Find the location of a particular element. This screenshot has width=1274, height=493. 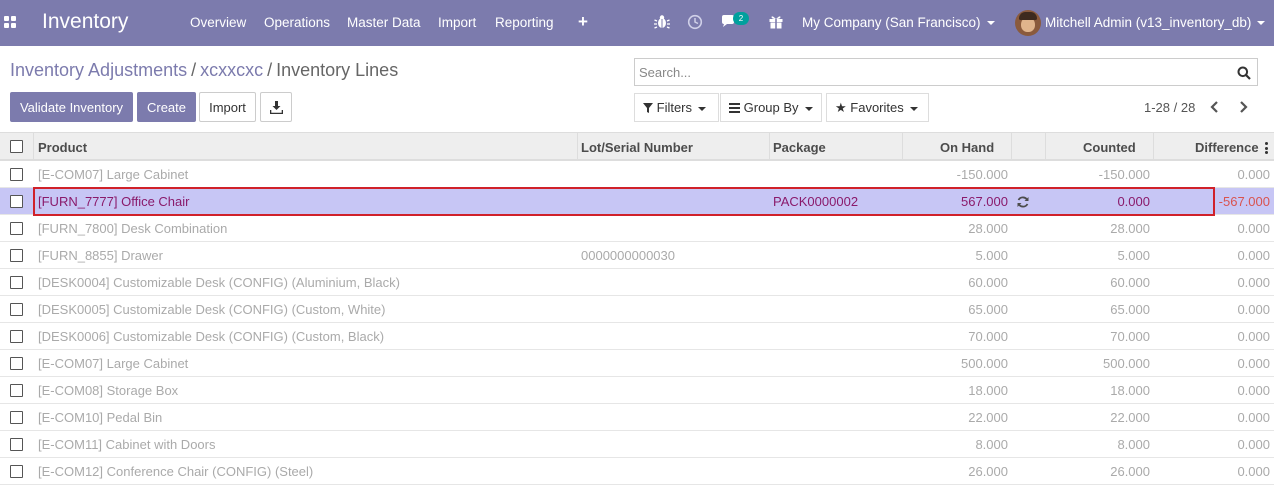

menu-master-data: Master Data is located at coordinates (384, 22).